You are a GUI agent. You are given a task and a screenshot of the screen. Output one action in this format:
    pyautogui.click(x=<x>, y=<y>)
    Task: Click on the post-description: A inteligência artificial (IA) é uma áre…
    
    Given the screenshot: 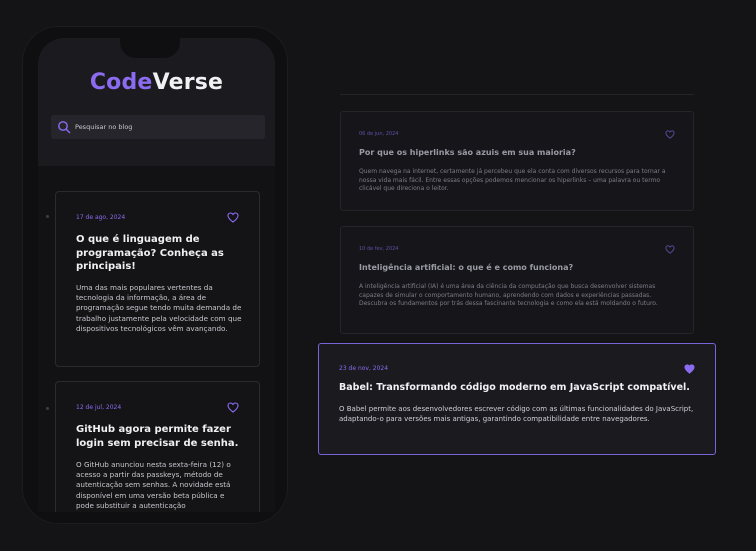 What is the action you would take?
    pyautogui.click(x=508, y=295)
    